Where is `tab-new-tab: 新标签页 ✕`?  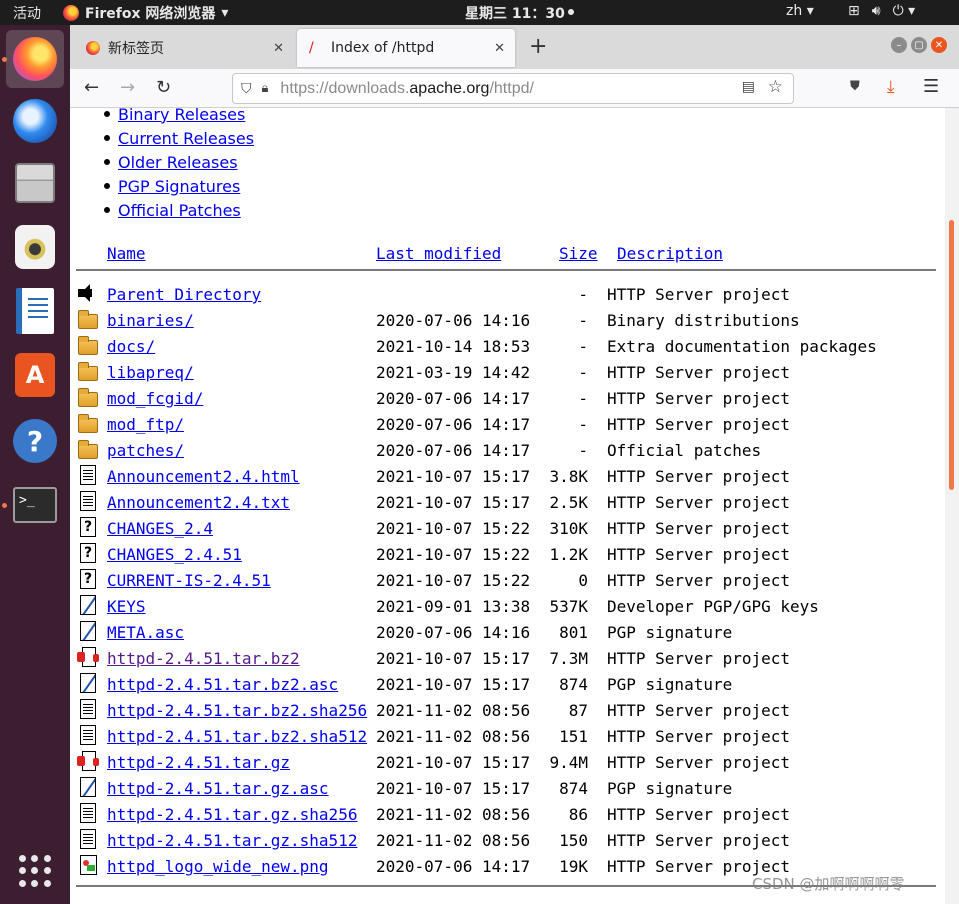
tab-new-tab: 新标签页 ✕ is located at coordinates (186, 48).